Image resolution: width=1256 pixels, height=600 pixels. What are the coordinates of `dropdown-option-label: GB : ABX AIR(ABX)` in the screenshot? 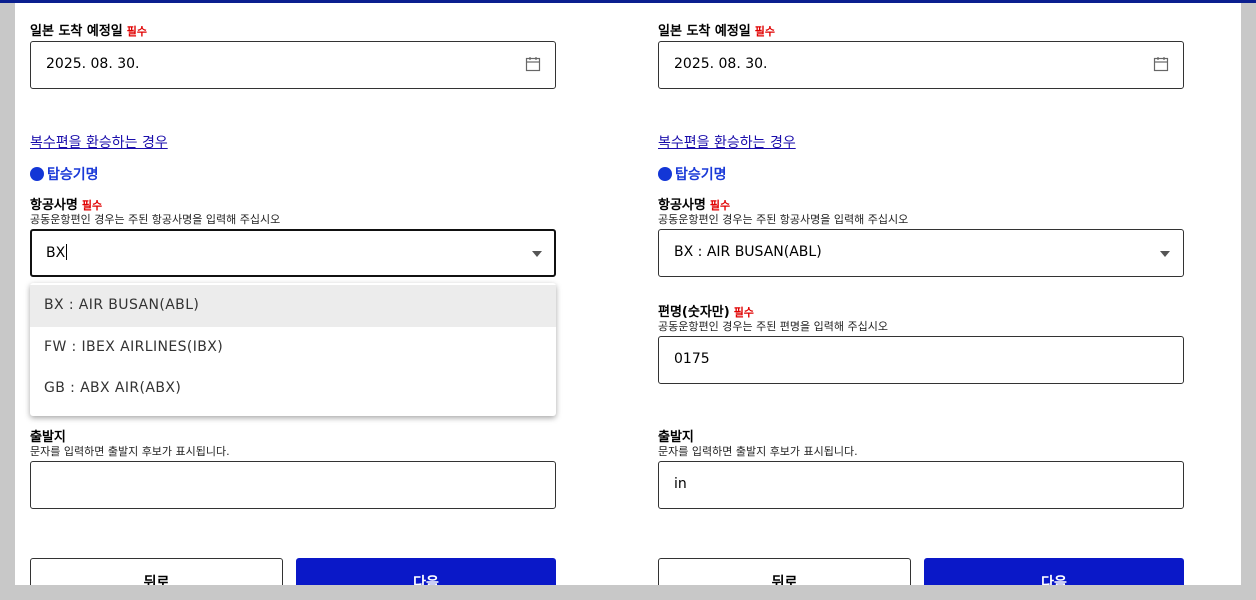 It's located at (113, 388).